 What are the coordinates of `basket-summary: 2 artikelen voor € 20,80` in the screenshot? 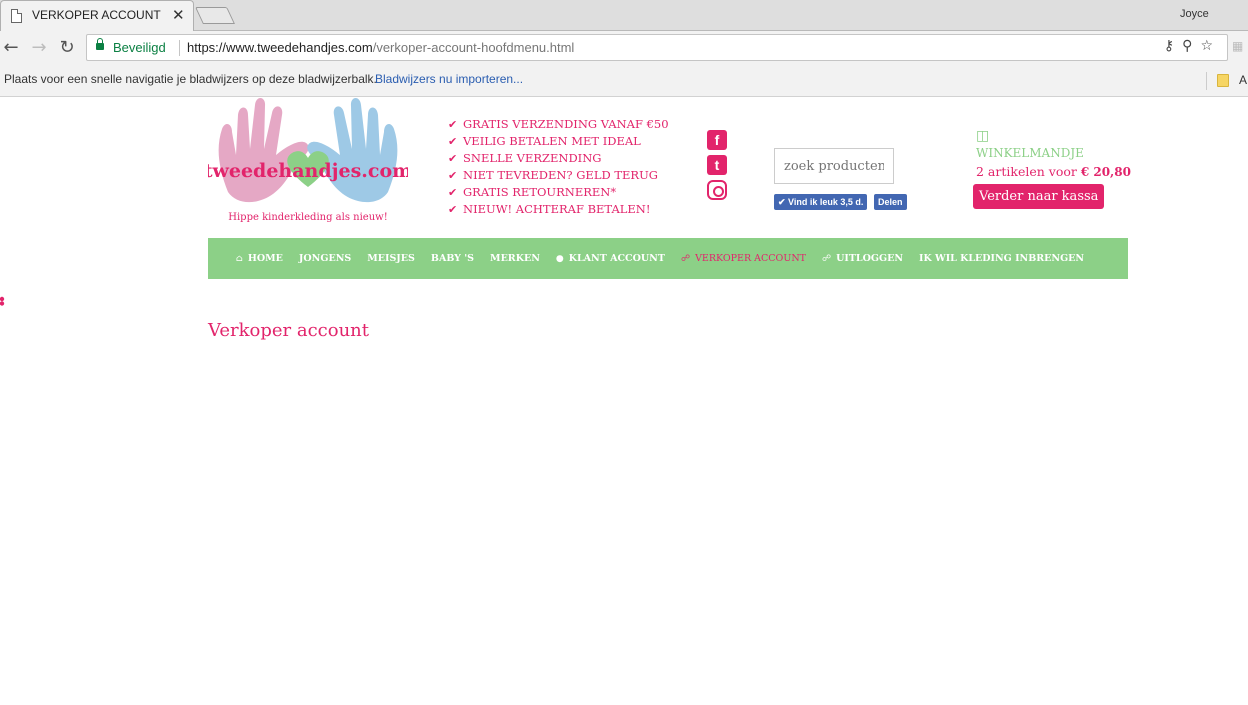 It's located at (1053, 171).